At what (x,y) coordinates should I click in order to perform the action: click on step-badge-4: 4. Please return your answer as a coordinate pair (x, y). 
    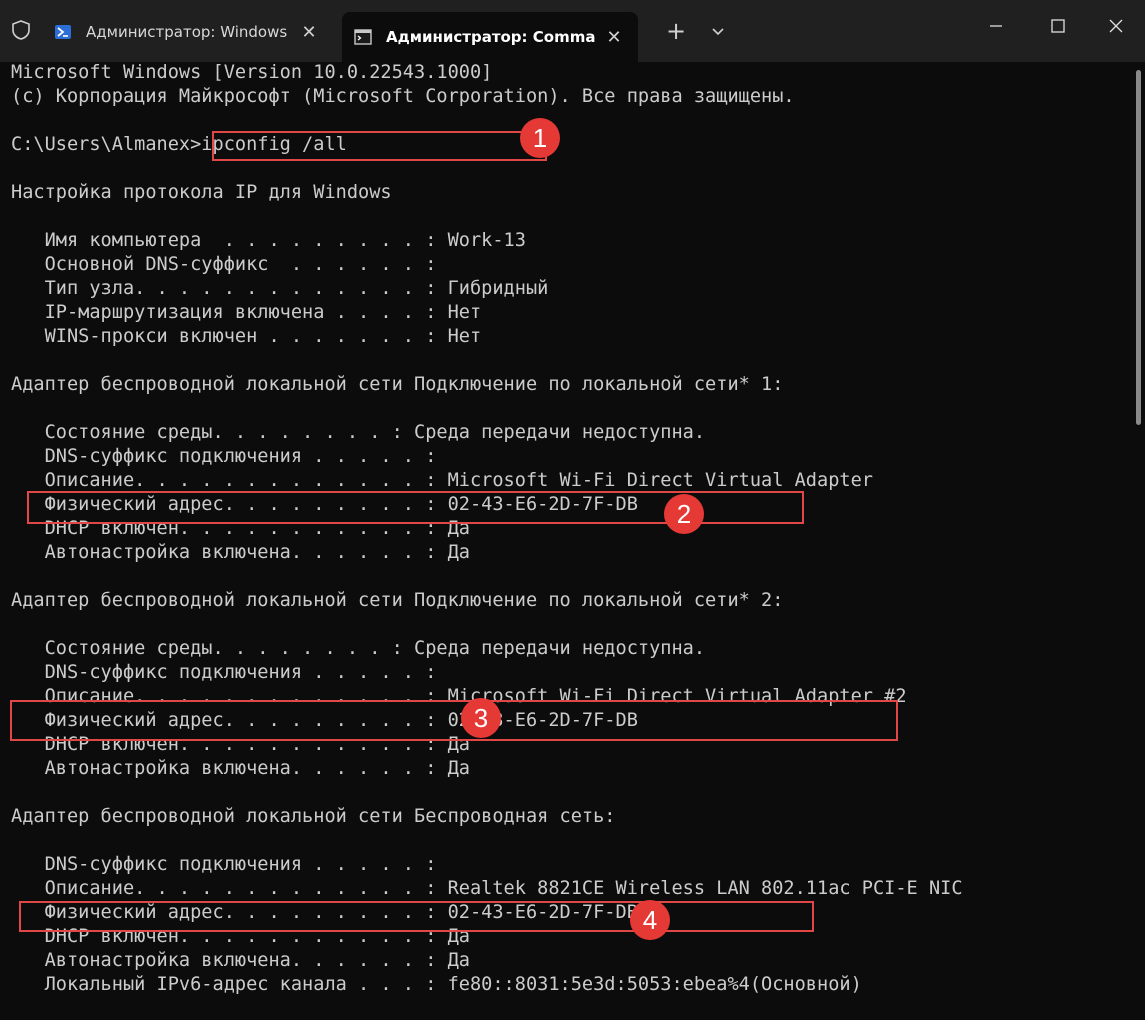
    Looking at the image, I should click on (650, 920).